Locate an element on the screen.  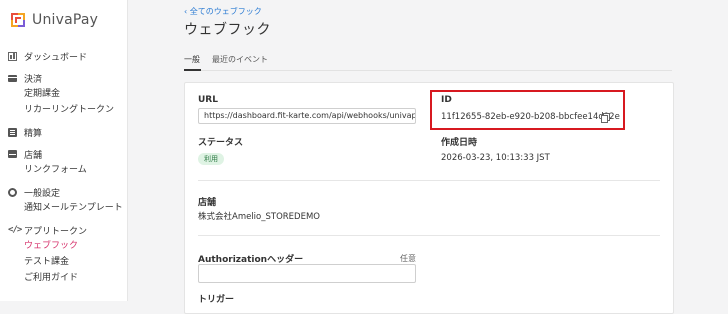
tab-general: 一般 is located at coordinates (192, 62).